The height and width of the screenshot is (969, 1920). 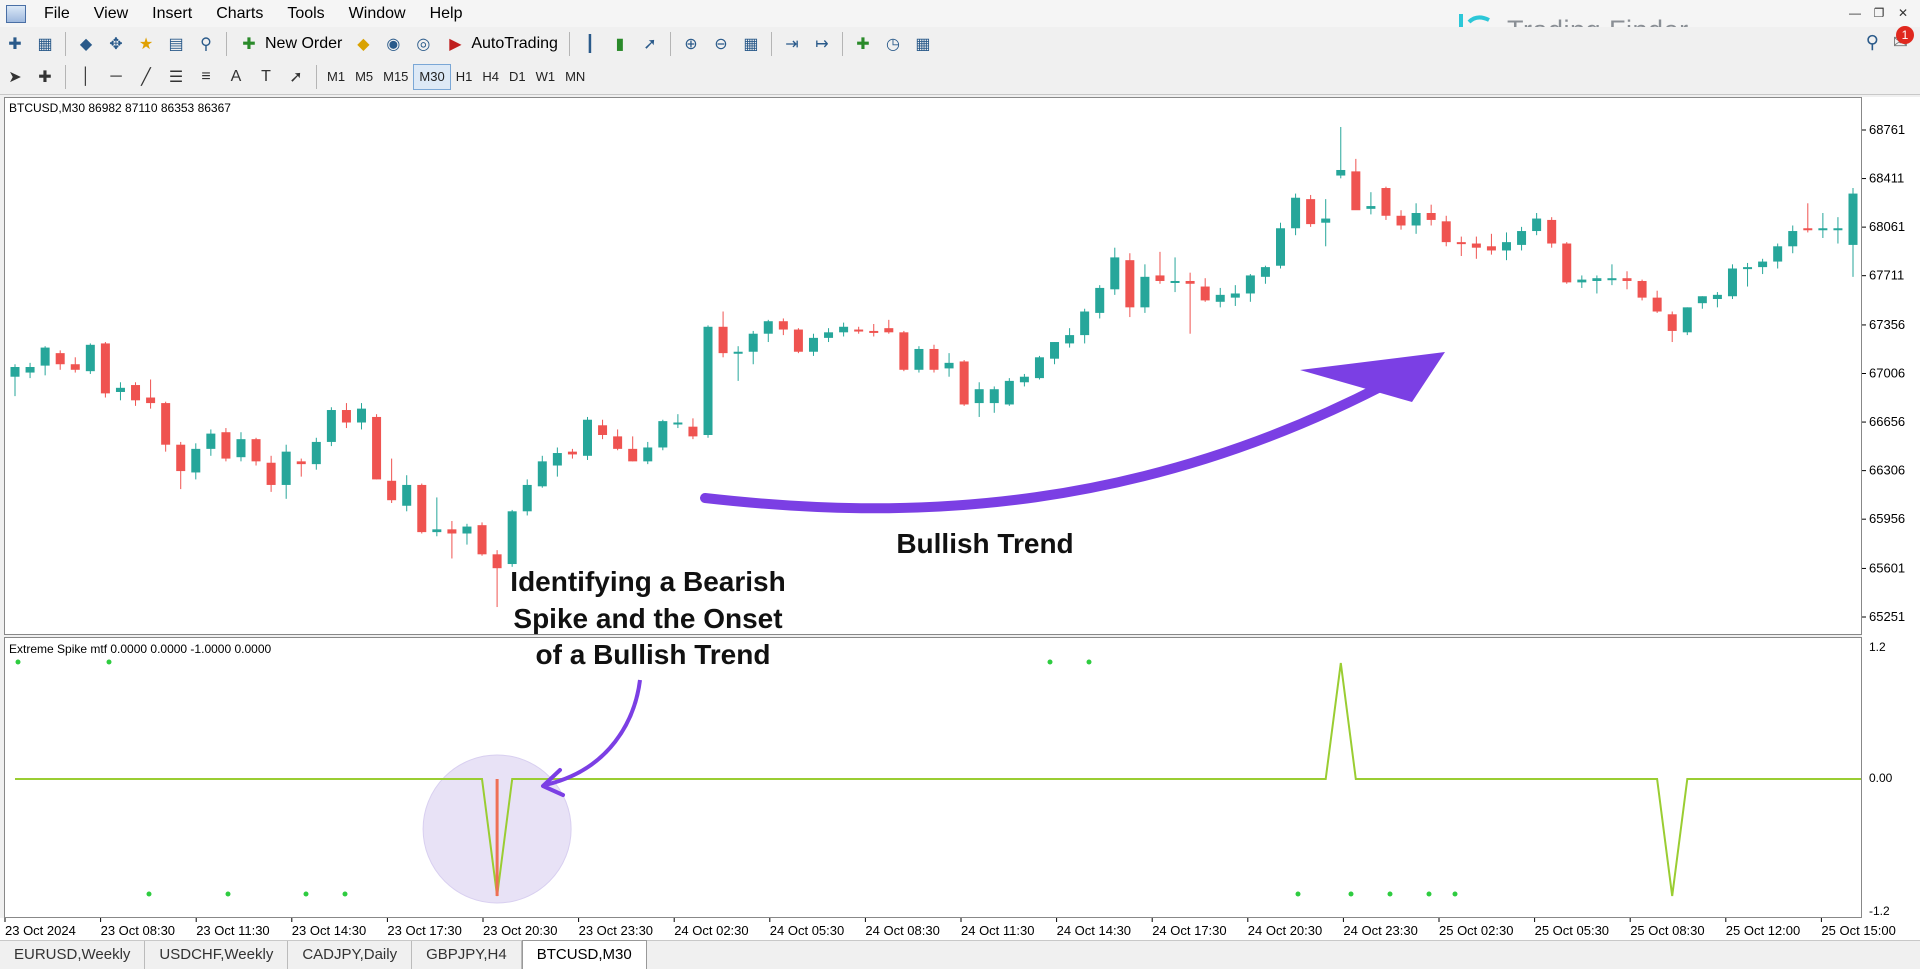 What do you see at coordinates (863, 44) in the screenshot?
I see `indicators-icon: ✚` at bounding box center [863, 44].